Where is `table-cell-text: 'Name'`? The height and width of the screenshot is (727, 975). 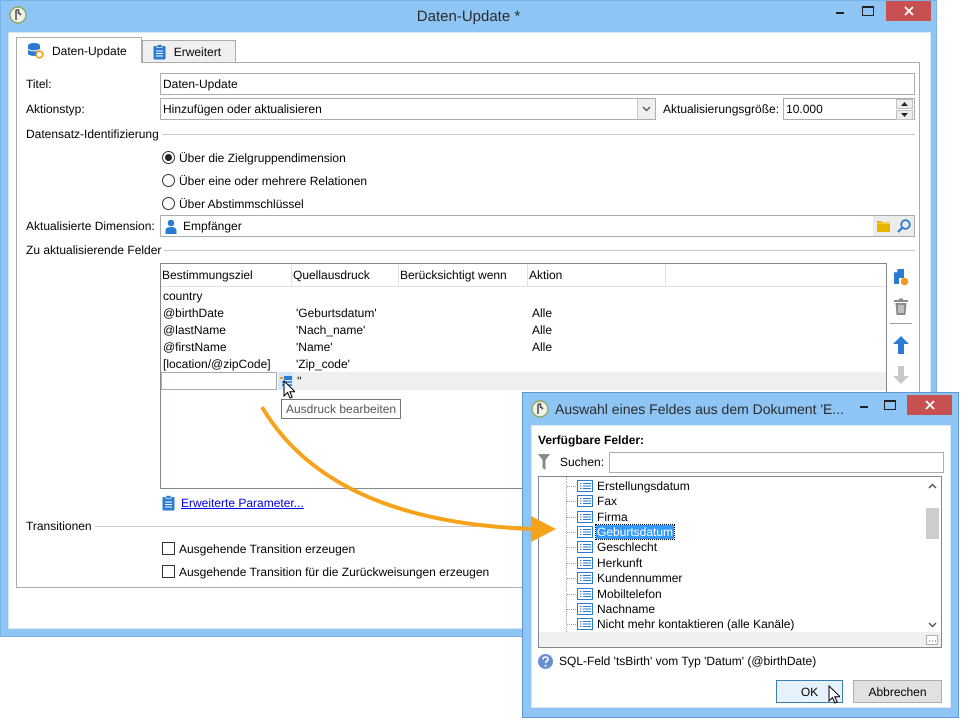 table-cell-text: 'Name' is located at coordinates (314, 347).